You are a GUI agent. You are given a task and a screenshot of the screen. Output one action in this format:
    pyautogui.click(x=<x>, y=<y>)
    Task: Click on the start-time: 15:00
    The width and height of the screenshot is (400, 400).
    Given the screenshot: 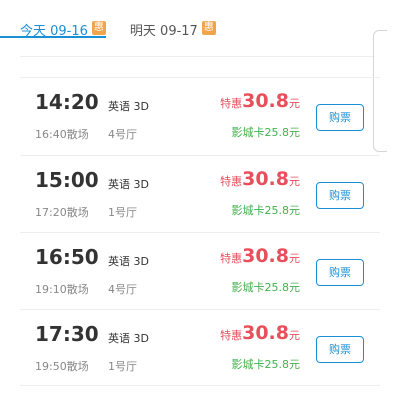 What is the action you would take?
    pyautogui.click(x=67, y=180)
    